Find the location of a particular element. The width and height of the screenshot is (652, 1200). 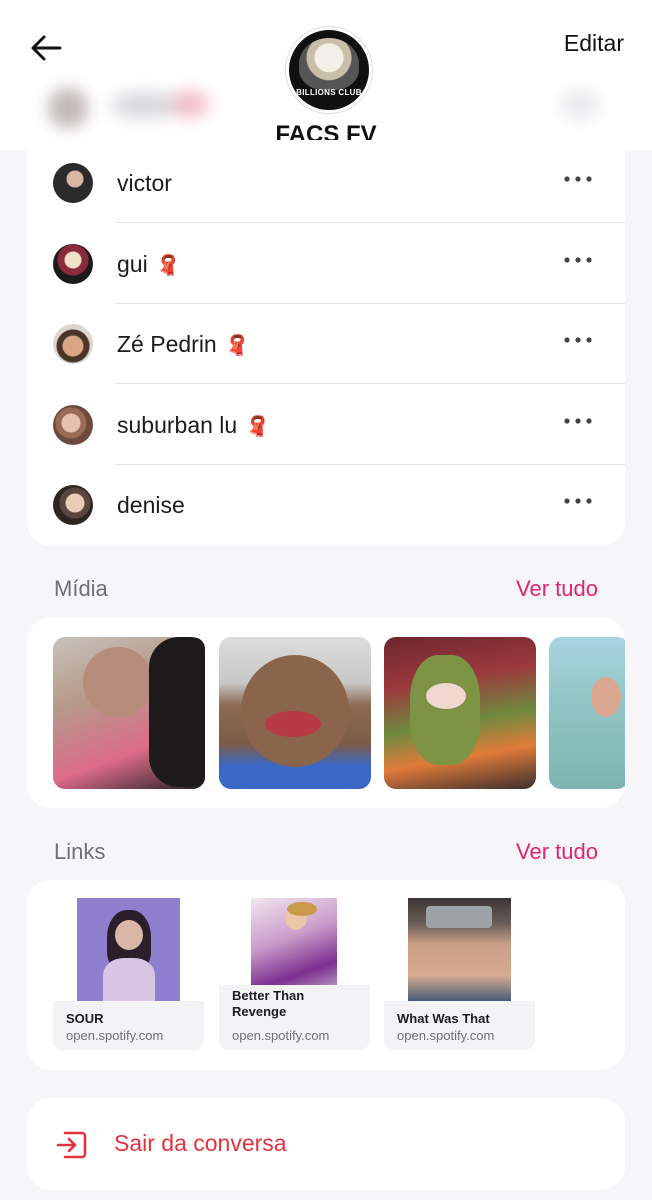

link-meta: Better Than Revenge open.spotify.com is located at coordinates (294, 1017).